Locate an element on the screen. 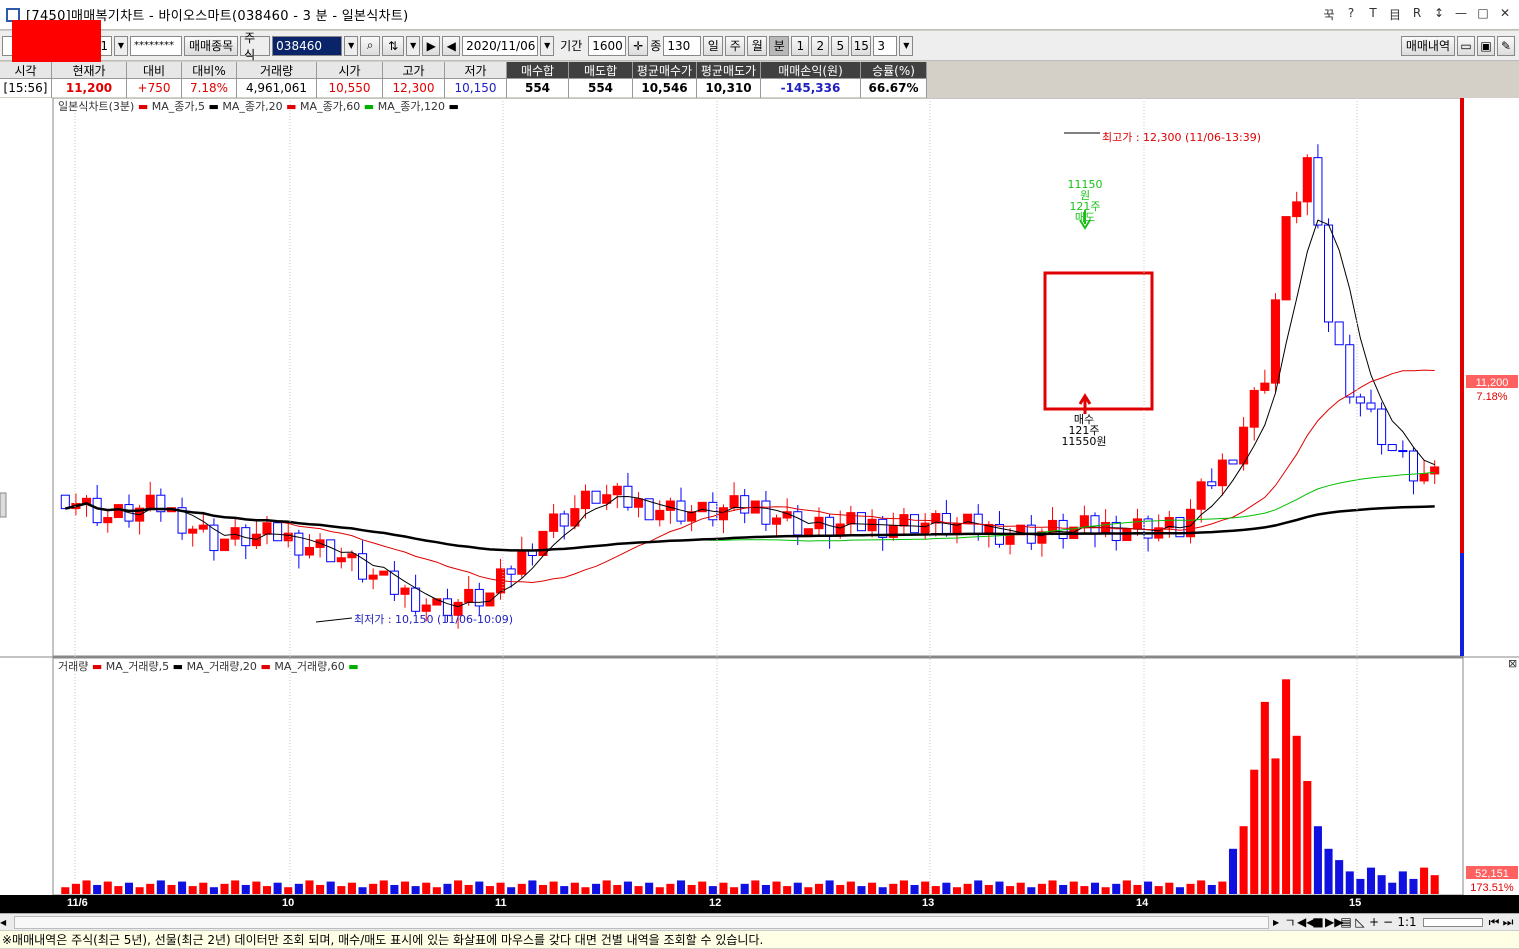  summary-value: 10,546 is located at coordinates (664, 88).